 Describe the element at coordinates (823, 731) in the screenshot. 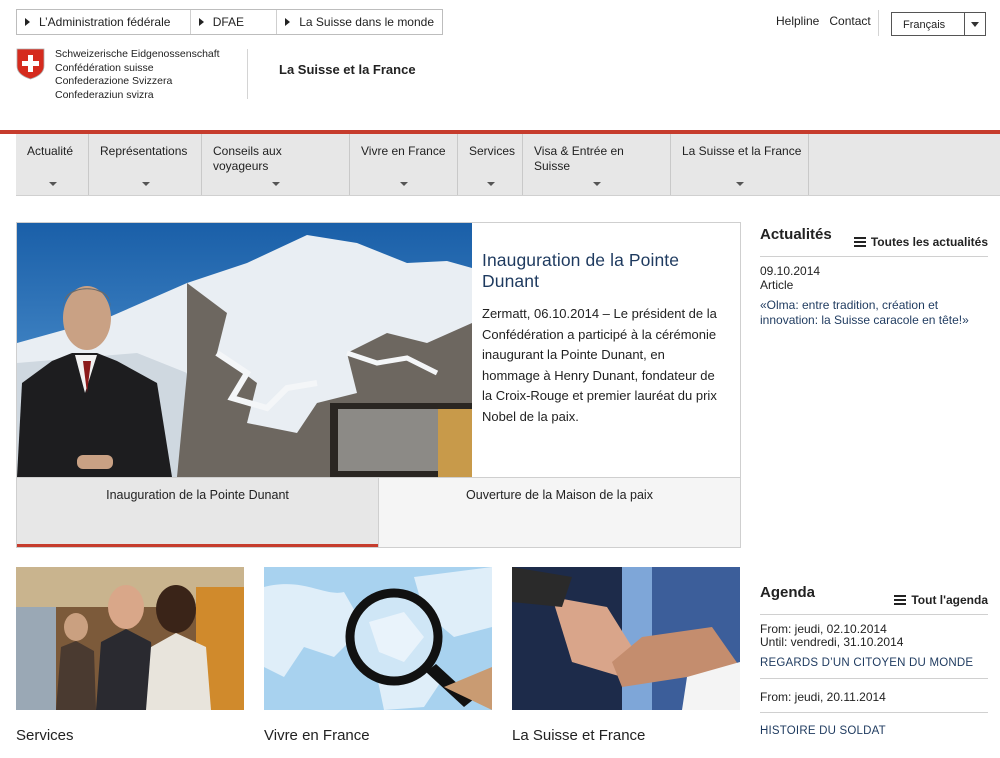

I see `agenda-item-link: HISTOIRE DU SOLDAT` at that location.